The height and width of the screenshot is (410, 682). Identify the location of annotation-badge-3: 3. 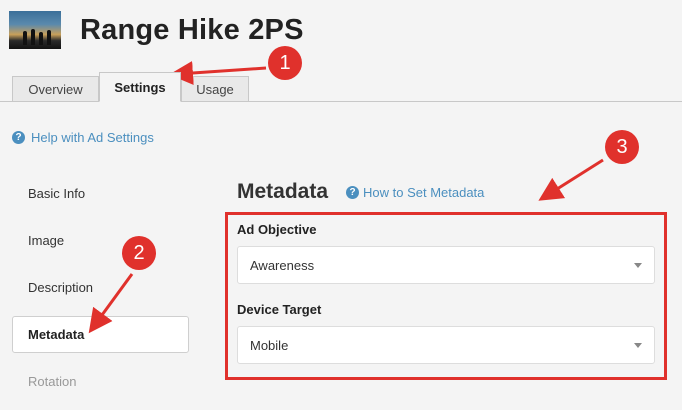
(622, 147).